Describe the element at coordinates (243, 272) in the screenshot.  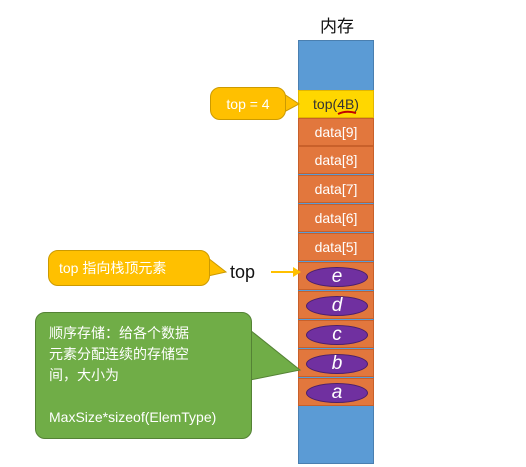
I see `top-pointer-label: top` at that location.